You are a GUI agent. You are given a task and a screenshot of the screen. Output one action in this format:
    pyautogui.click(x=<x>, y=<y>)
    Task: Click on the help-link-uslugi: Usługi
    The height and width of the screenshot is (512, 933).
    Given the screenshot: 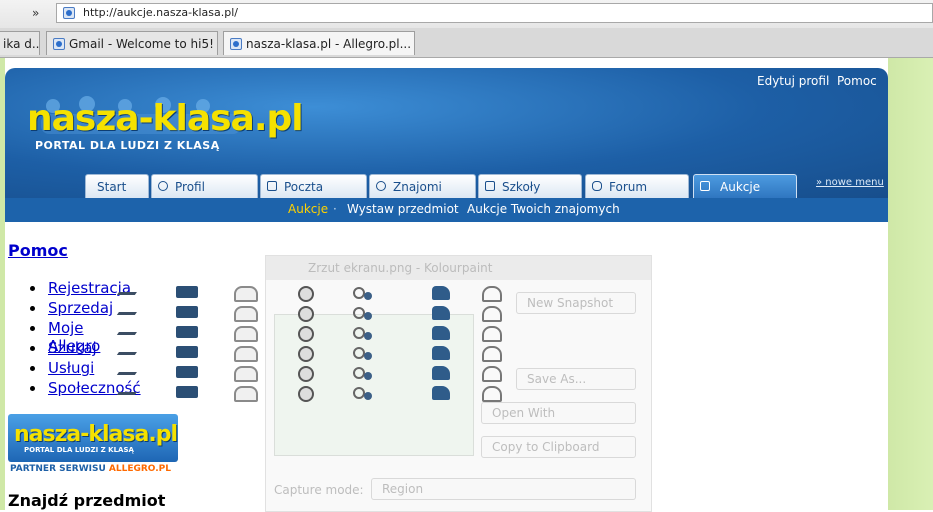 What is the action you would take?
    pyautogui.click(x=71, y=368)
    